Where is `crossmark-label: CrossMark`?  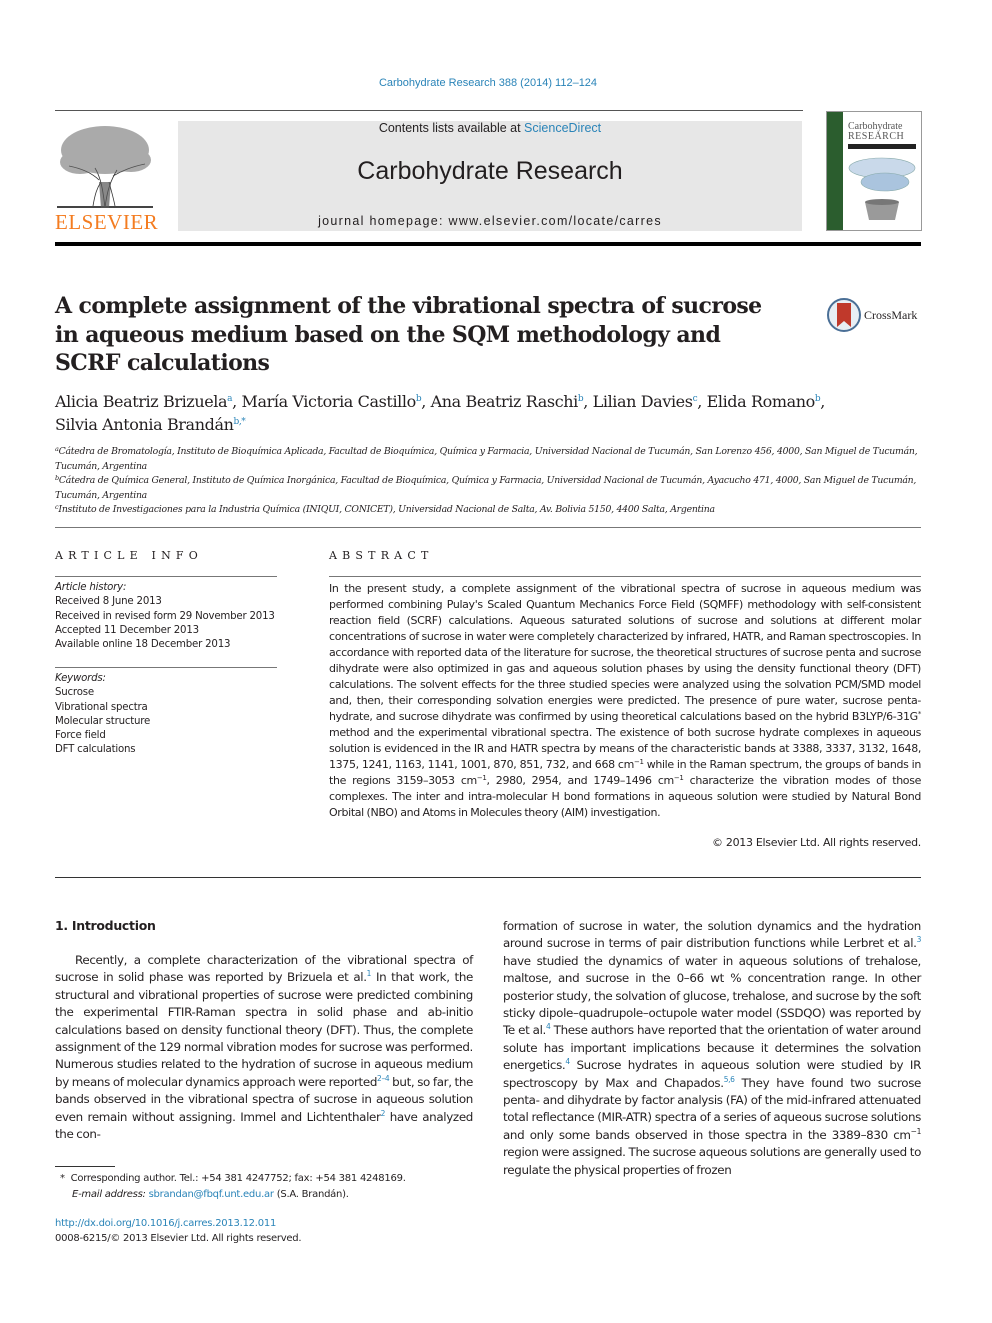
crossmark-label: CrossMark is located at coordinates (890, 315).